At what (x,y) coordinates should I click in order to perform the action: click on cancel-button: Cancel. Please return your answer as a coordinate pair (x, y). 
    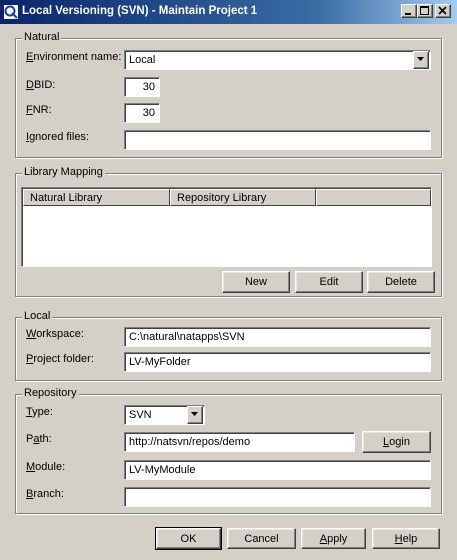
    Looking at the image, I should click on (261, 538).